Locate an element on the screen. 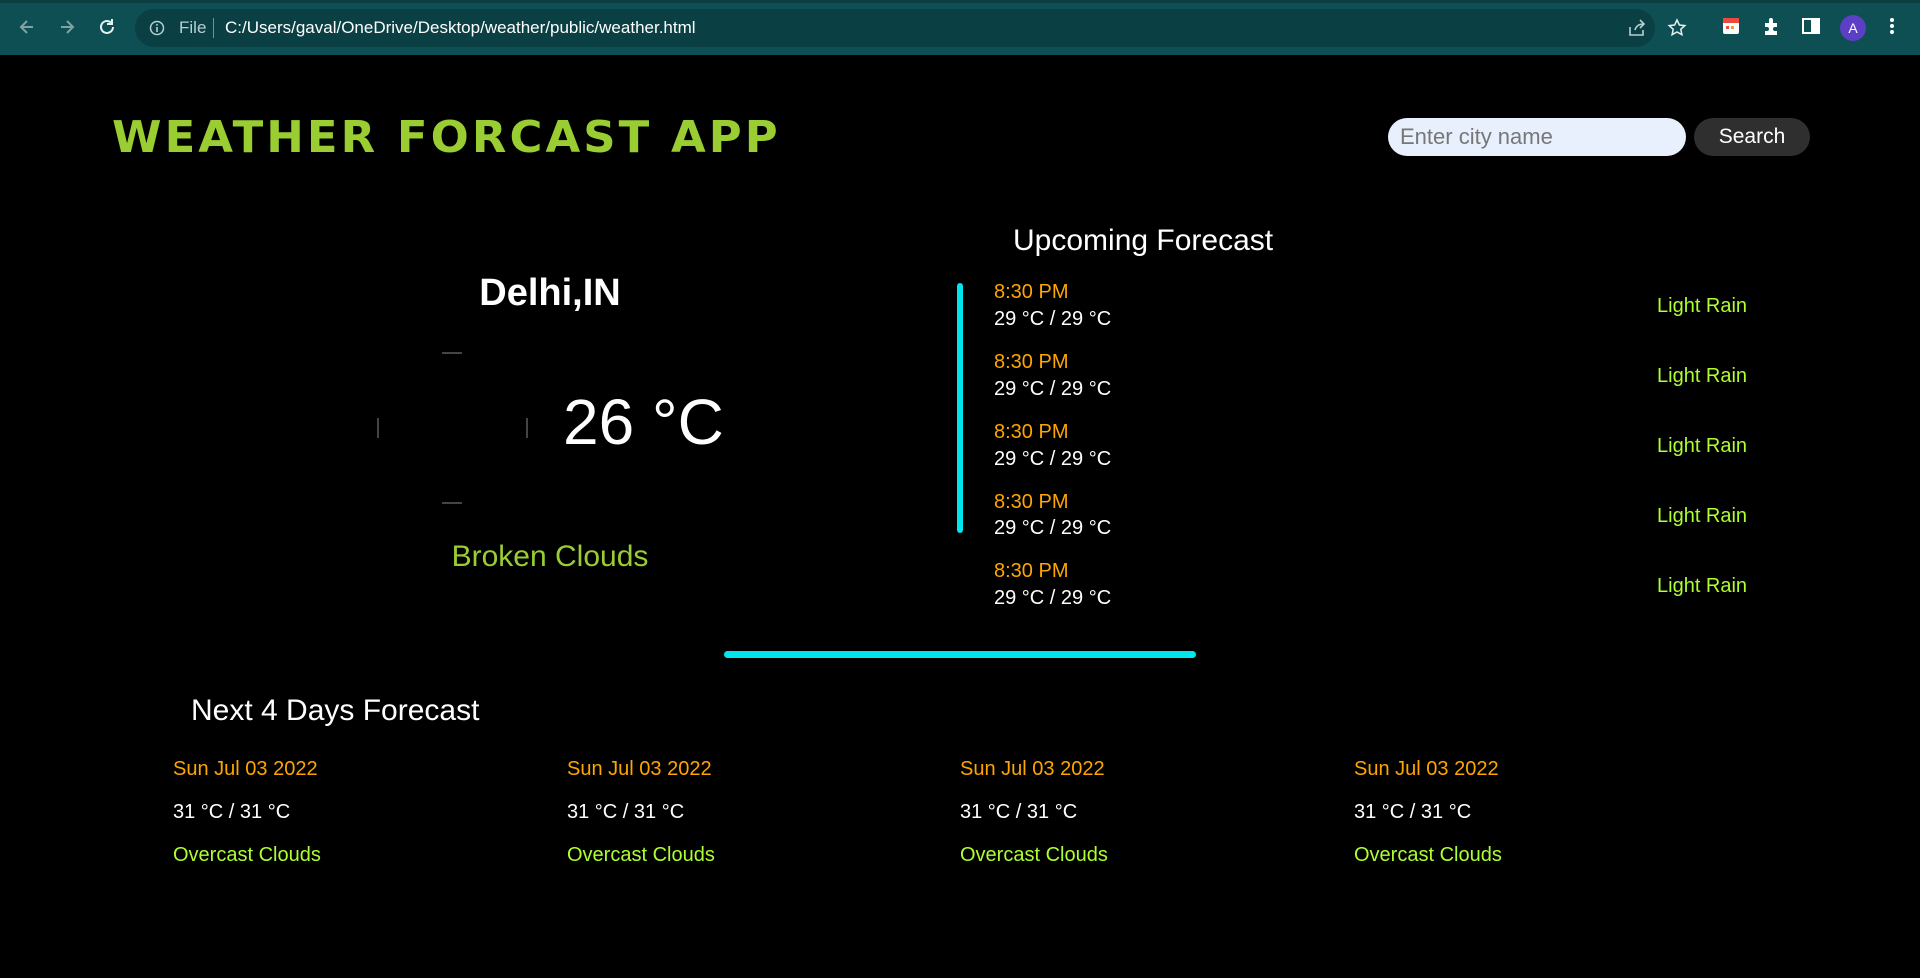 This screenshot has height=978, width=1920. tab-strip-edge is located at coordinates (960, 1).